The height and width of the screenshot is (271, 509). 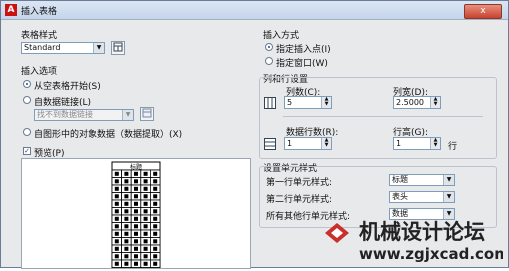 What do you see at coordinates (27, 100) in the screenshot?
I see `from-link-radio` at bounding box center [27, 100].